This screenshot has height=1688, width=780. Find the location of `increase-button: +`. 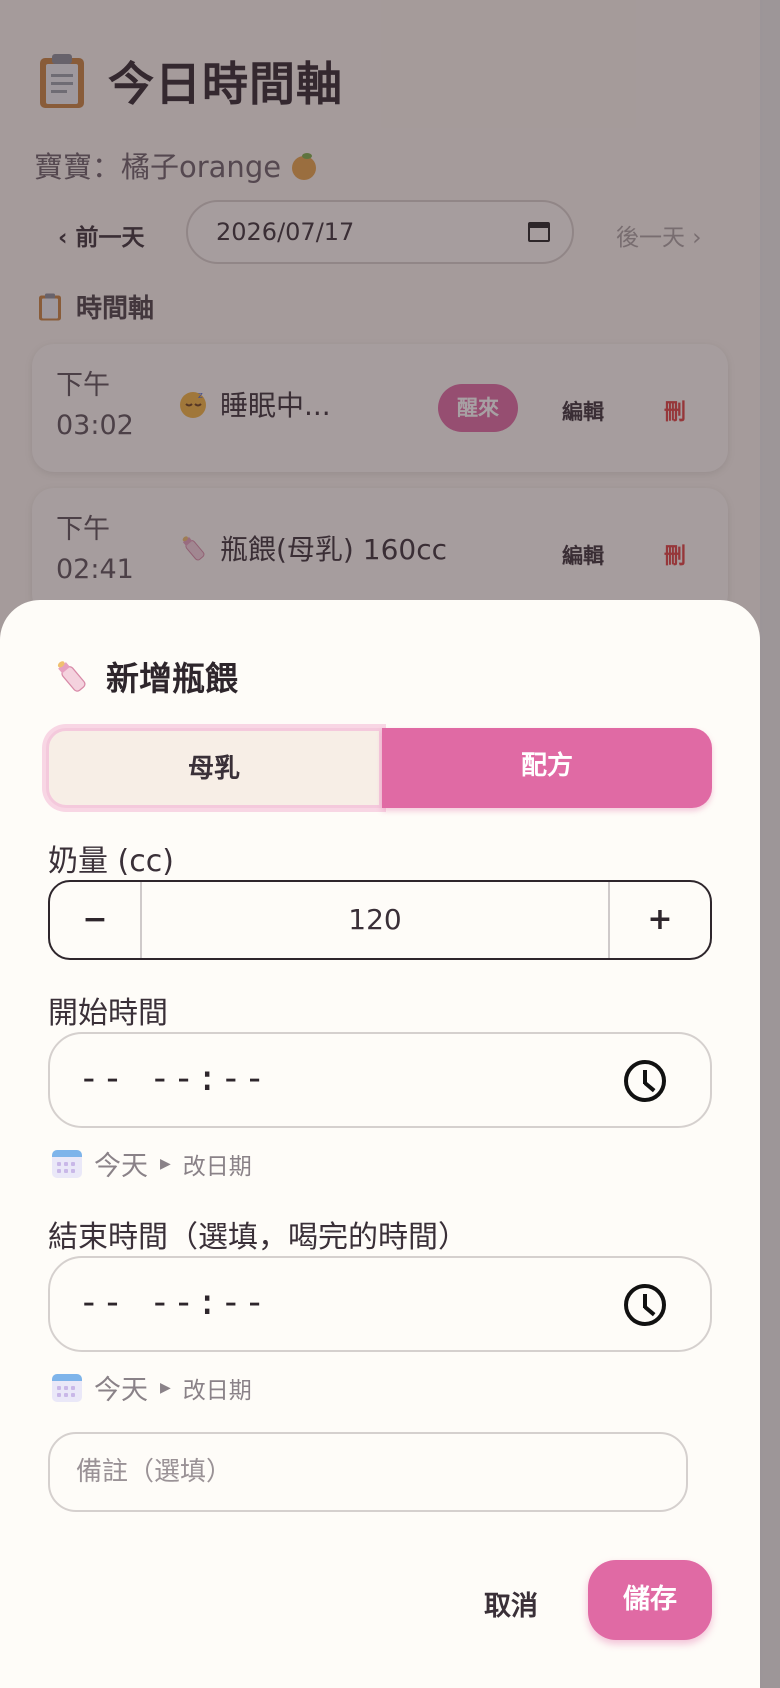

increase-button: + is located at coordinates (659, 920).